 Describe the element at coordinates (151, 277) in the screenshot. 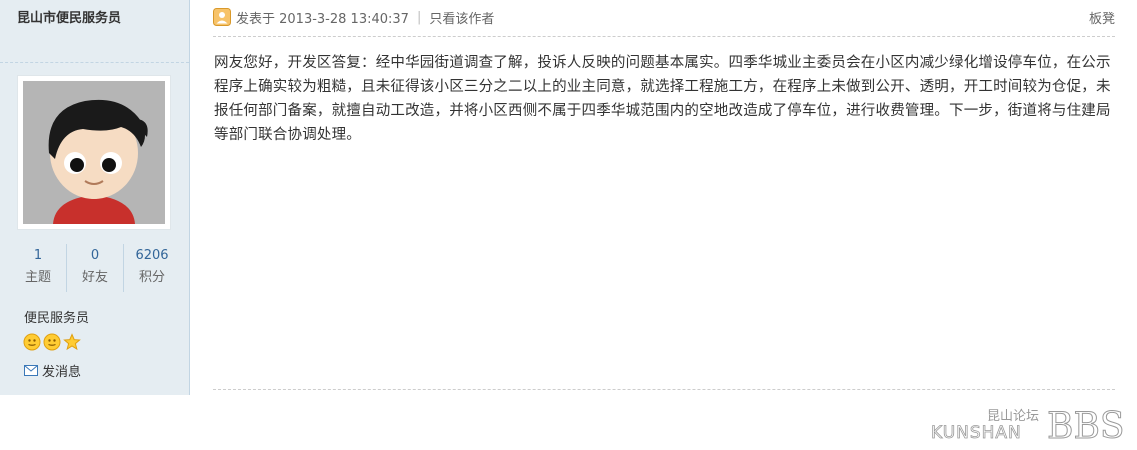

I see `stat-points-label: 积分` at that location.